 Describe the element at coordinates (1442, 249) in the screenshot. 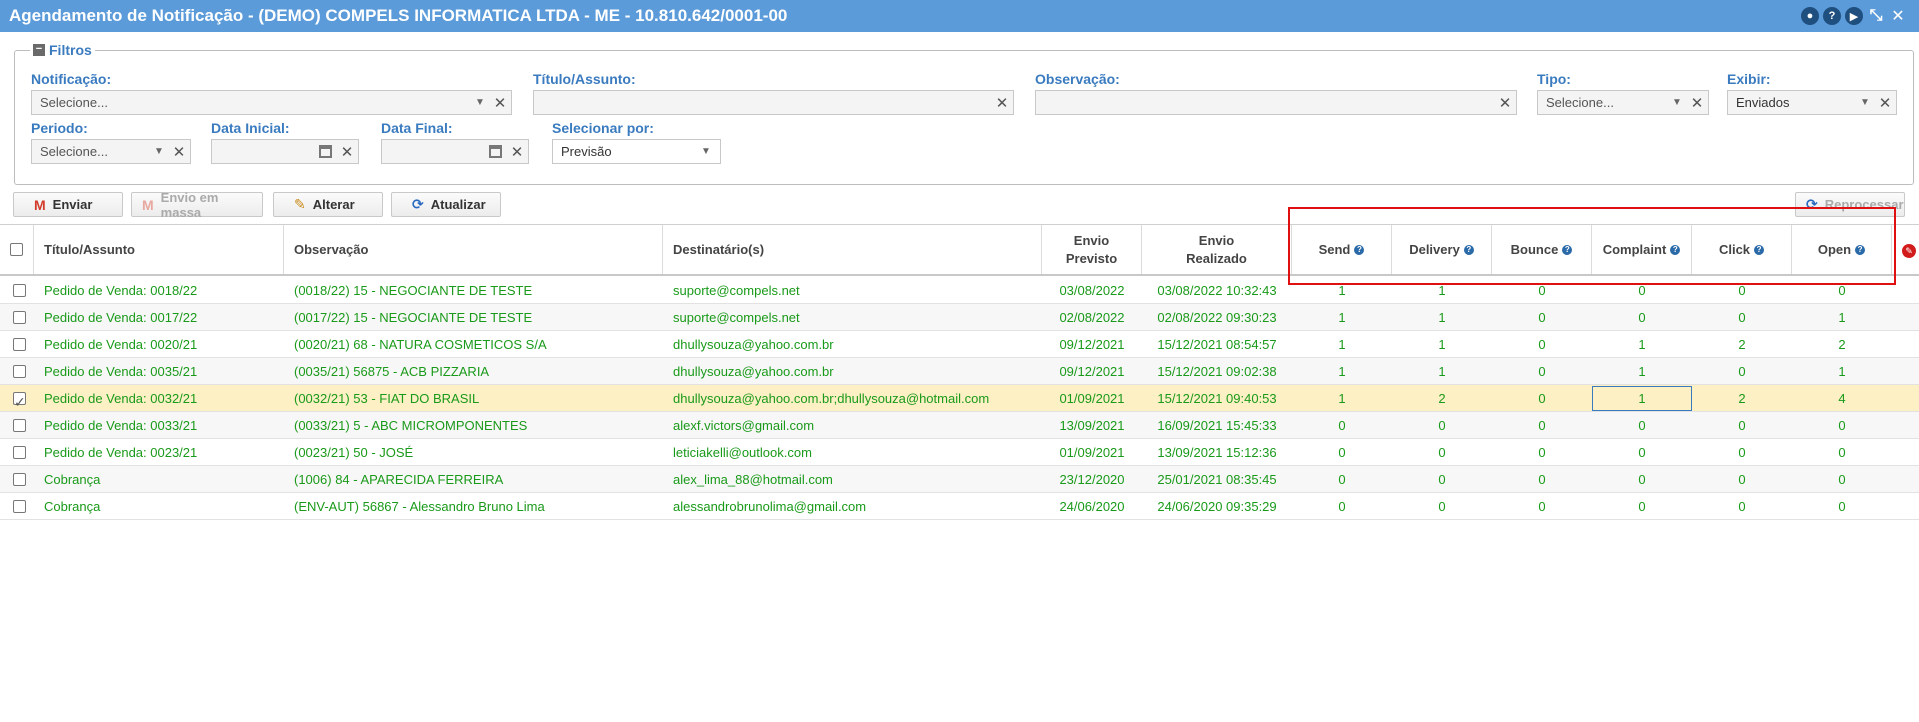

I see `col-delivery: Delivery?` at that location.